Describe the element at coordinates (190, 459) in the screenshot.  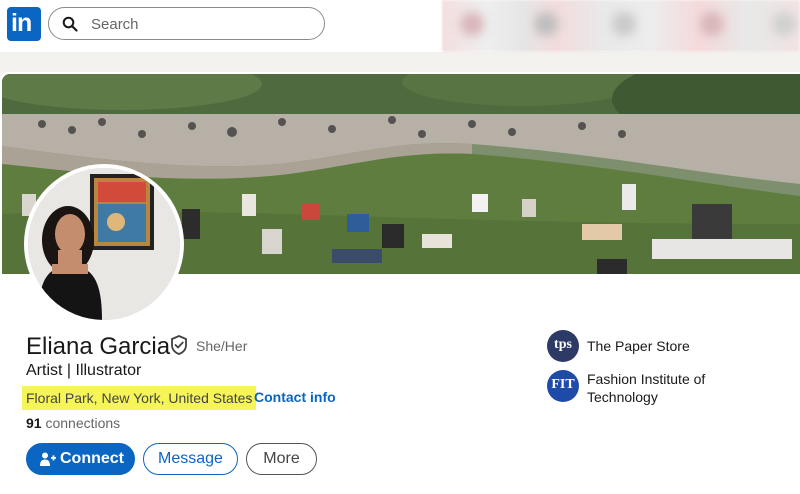
I see `message-button: Message` at that location.